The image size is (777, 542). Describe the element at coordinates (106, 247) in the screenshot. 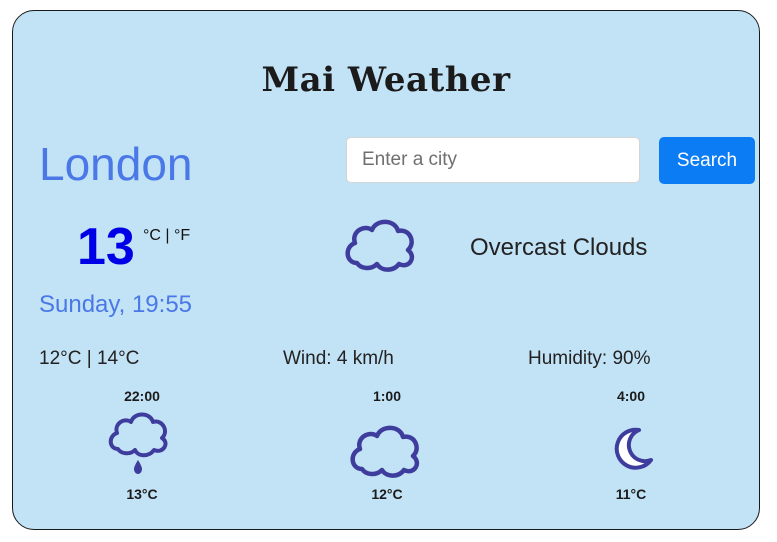

I see `current-temperature: 13` at that location.